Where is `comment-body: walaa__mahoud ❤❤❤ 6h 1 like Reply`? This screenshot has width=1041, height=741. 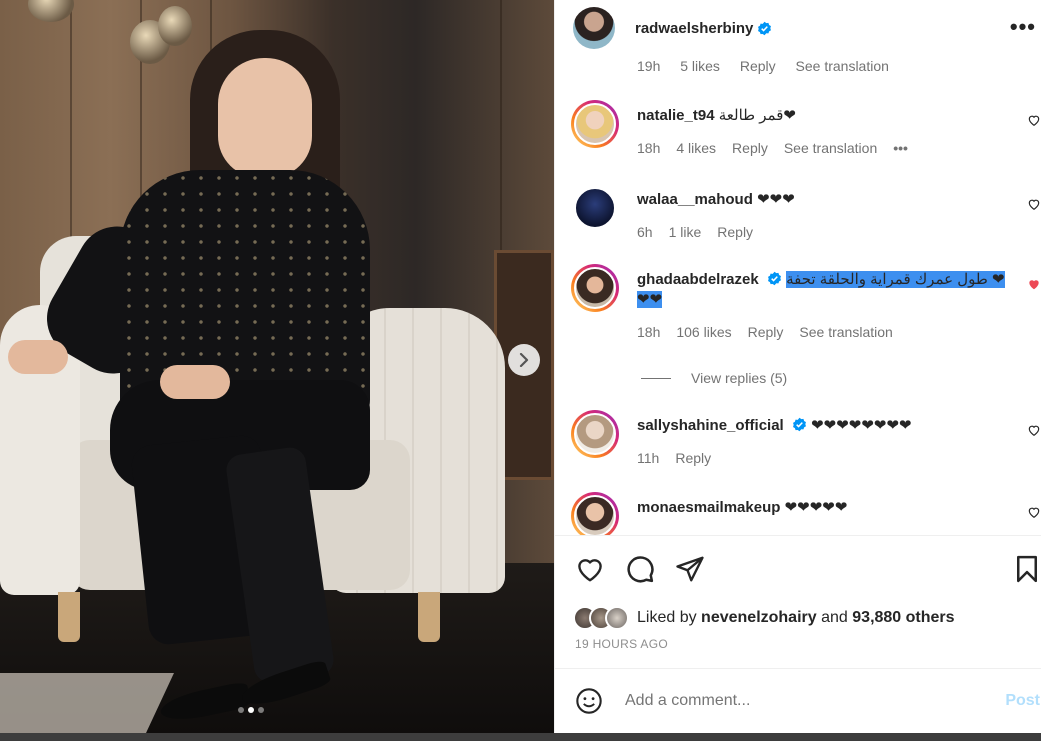 comment-body: walaa__mahoud ❤❤❤ 6h 1 like Reply is located at coordinates (827, 216).